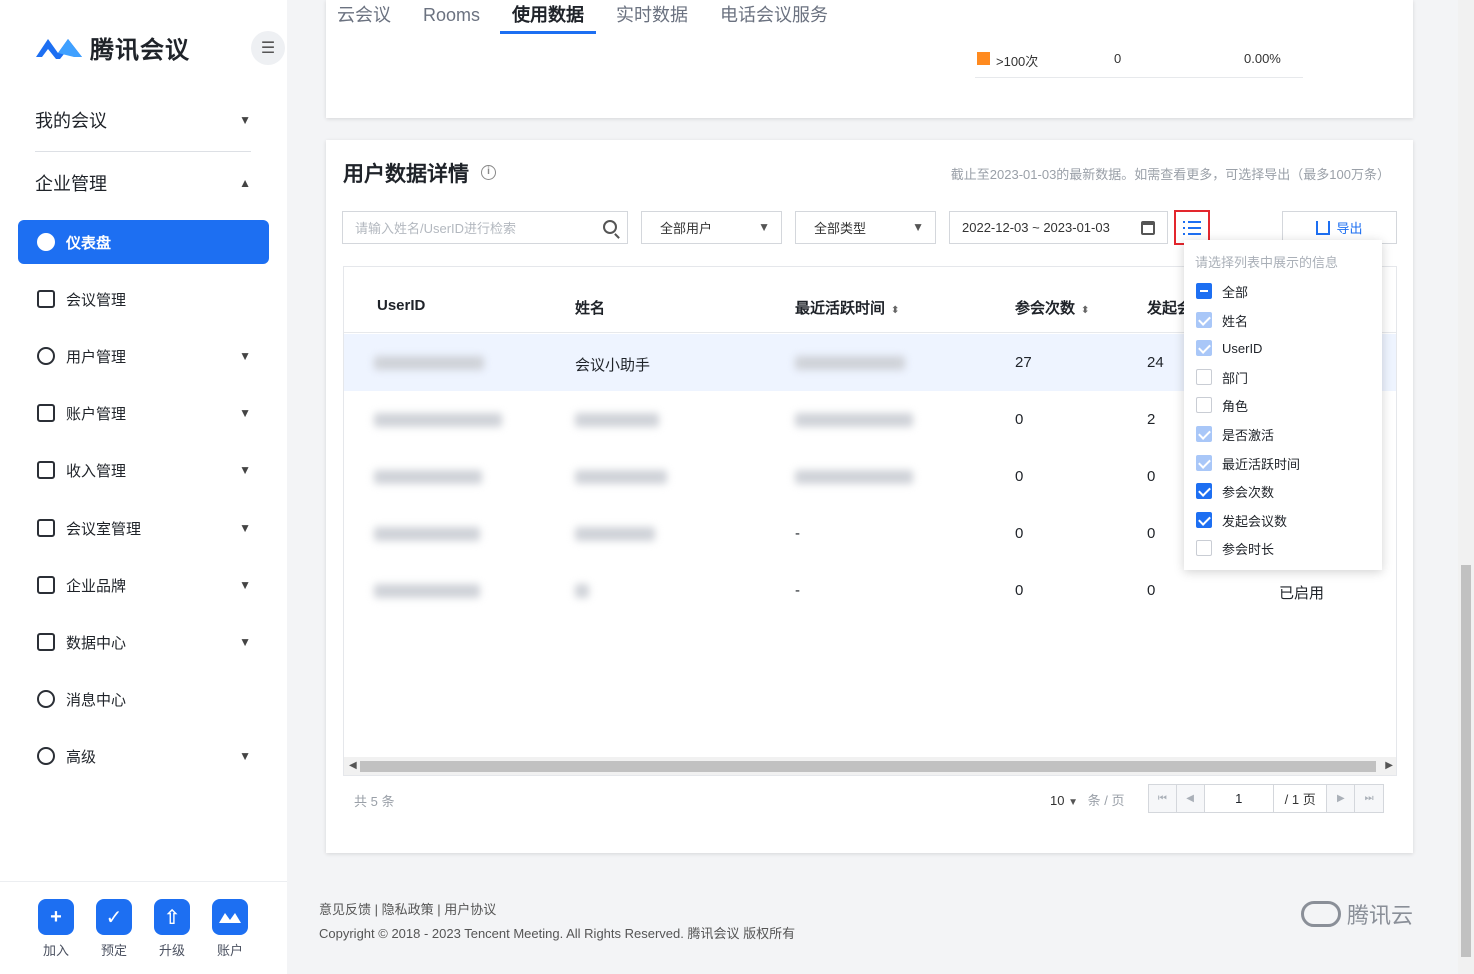 The image size is (1474, 974). What do you see at coordinates (1087, 799) in the screenshot?
I see `page-size-select: 10 ▼ 条 / 页` at bounding box center [1087, 799].